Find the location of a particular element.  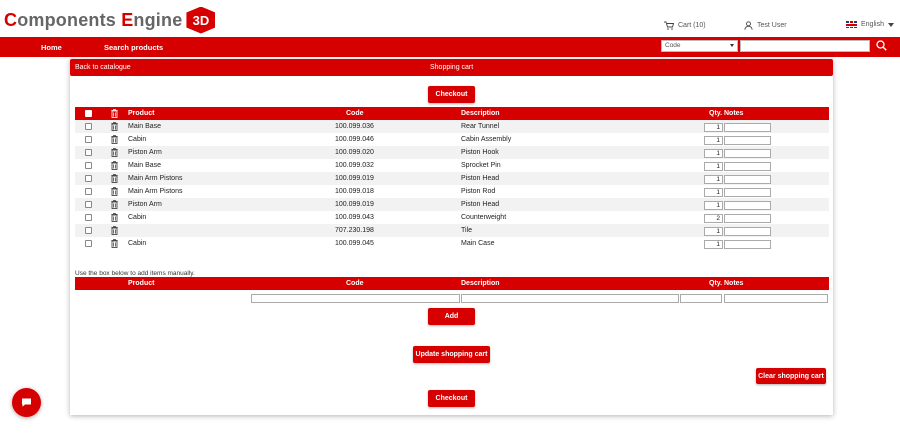

cell-description: Piston Hook is located at coordinates (480, 152).